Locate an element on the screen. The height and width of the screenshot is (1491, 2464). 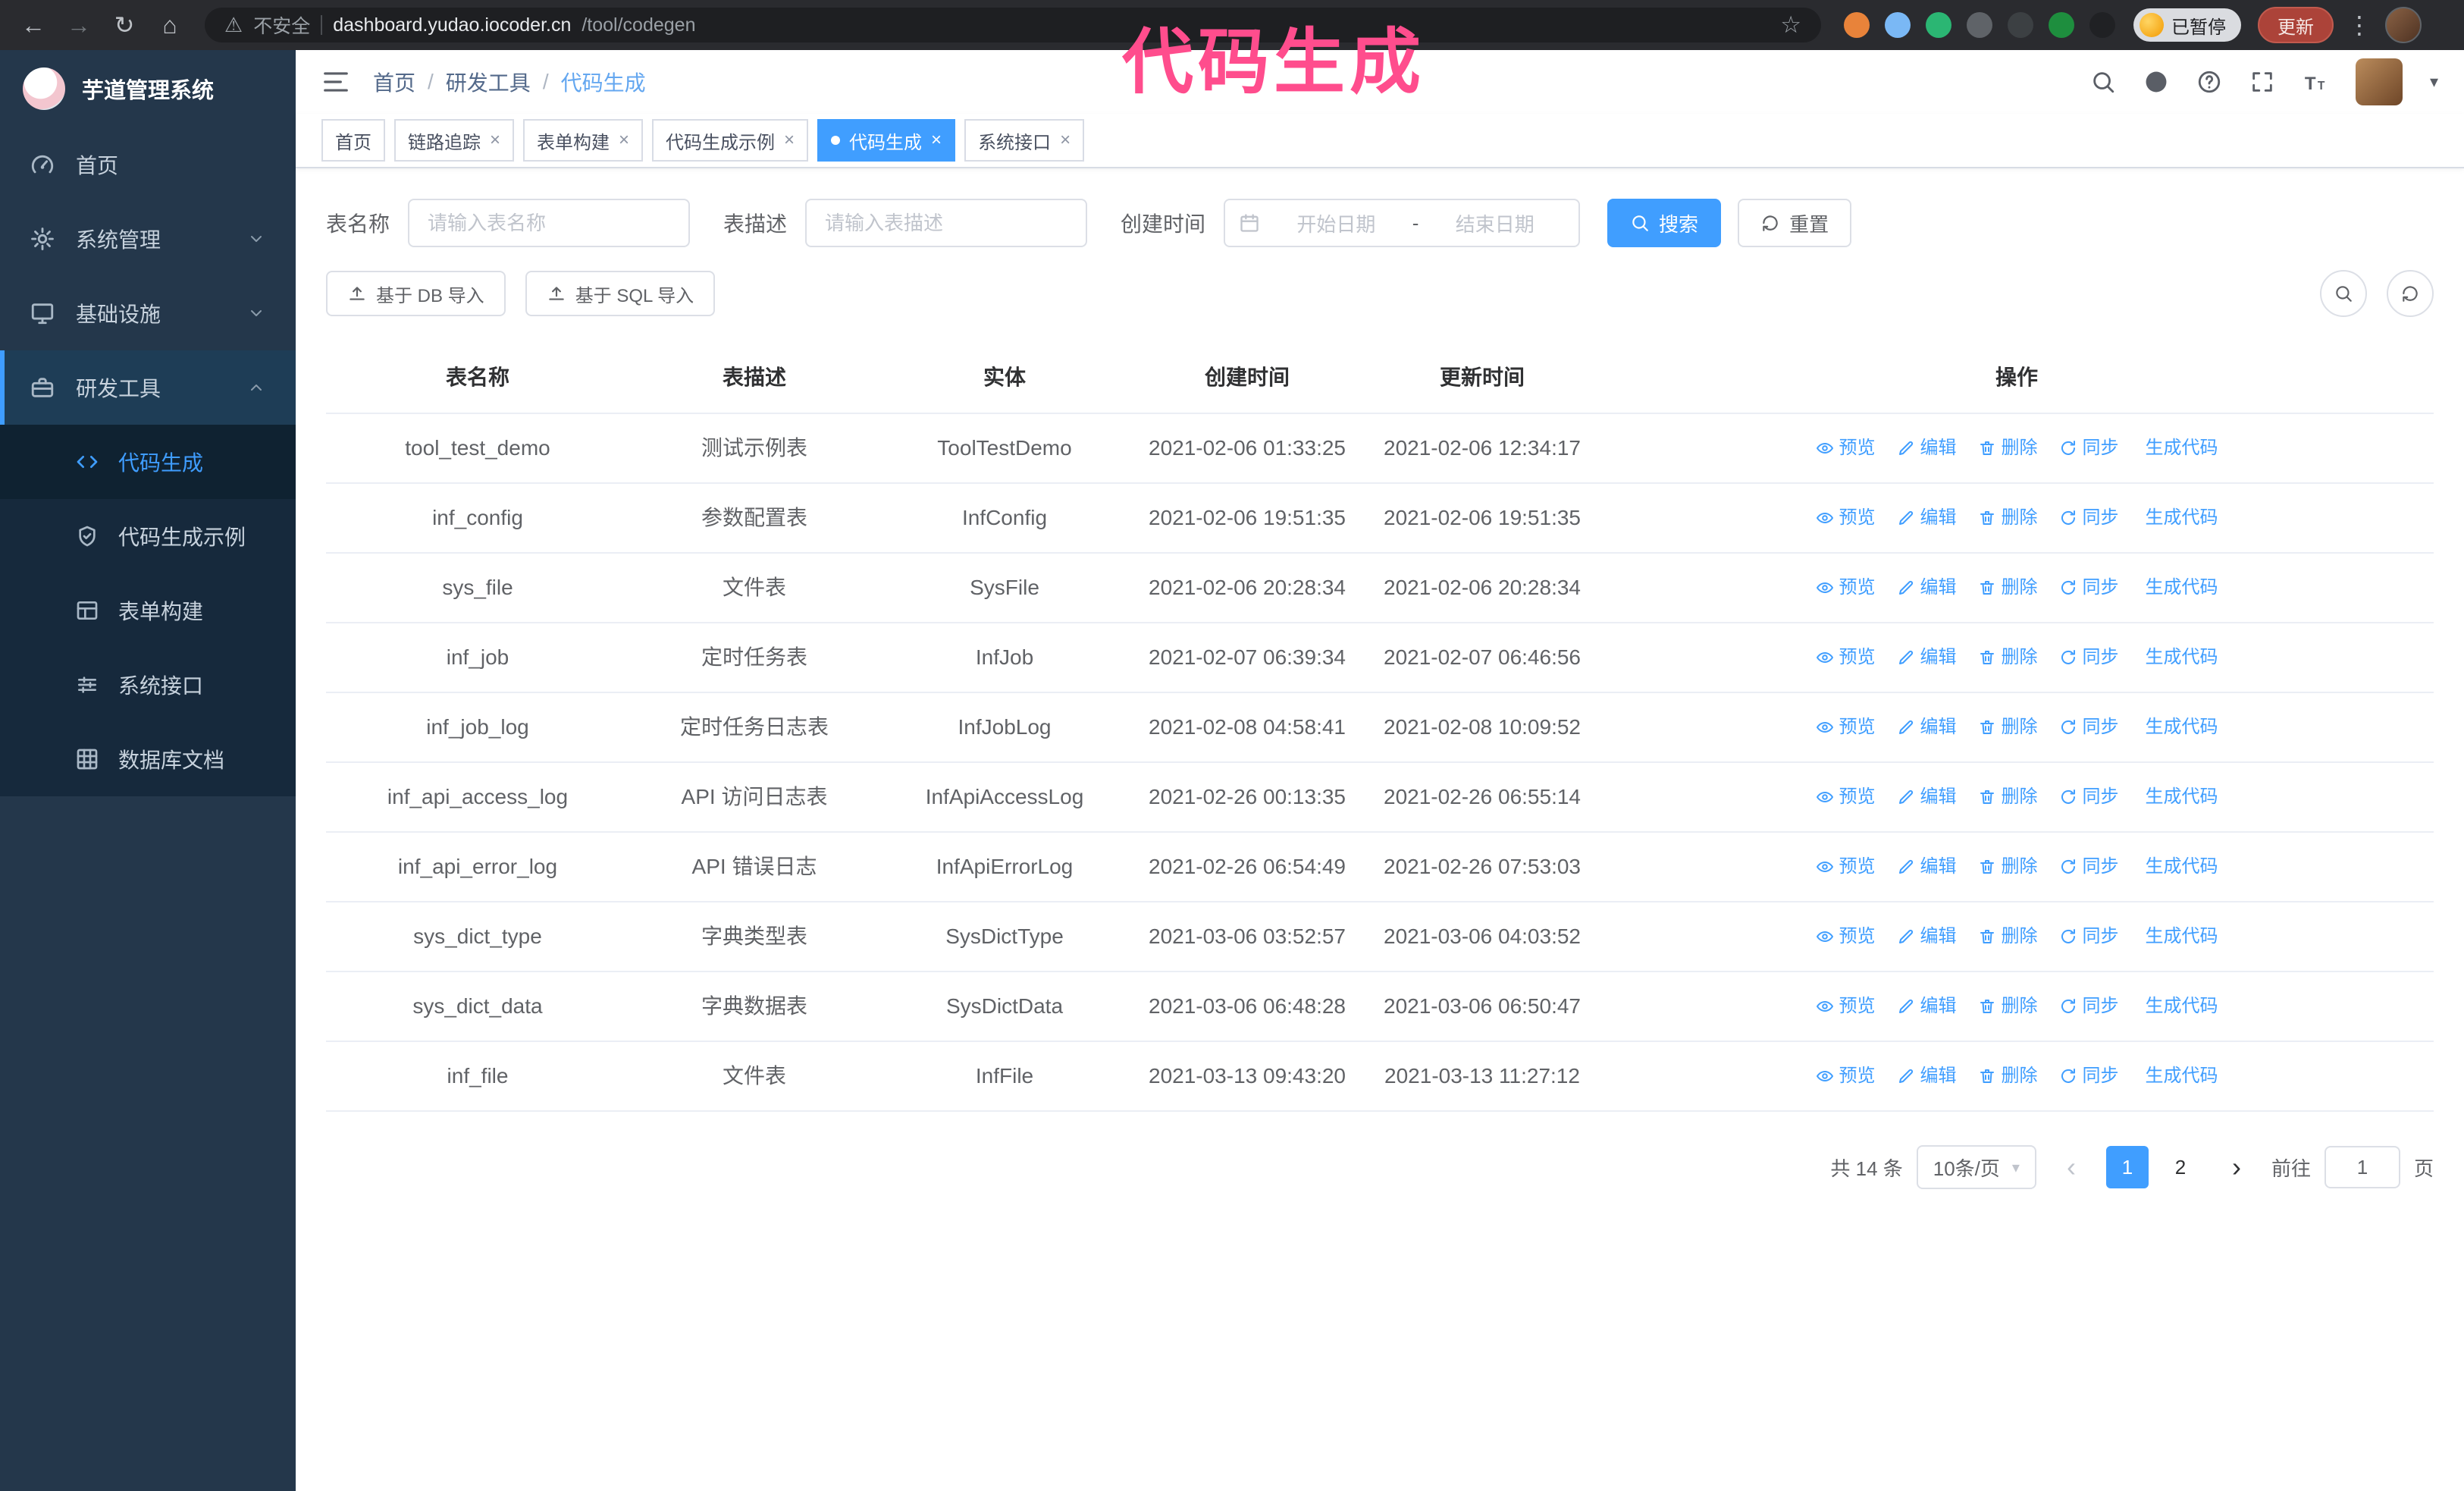
extension-orange-icon is located at coordinates (1857, 25).